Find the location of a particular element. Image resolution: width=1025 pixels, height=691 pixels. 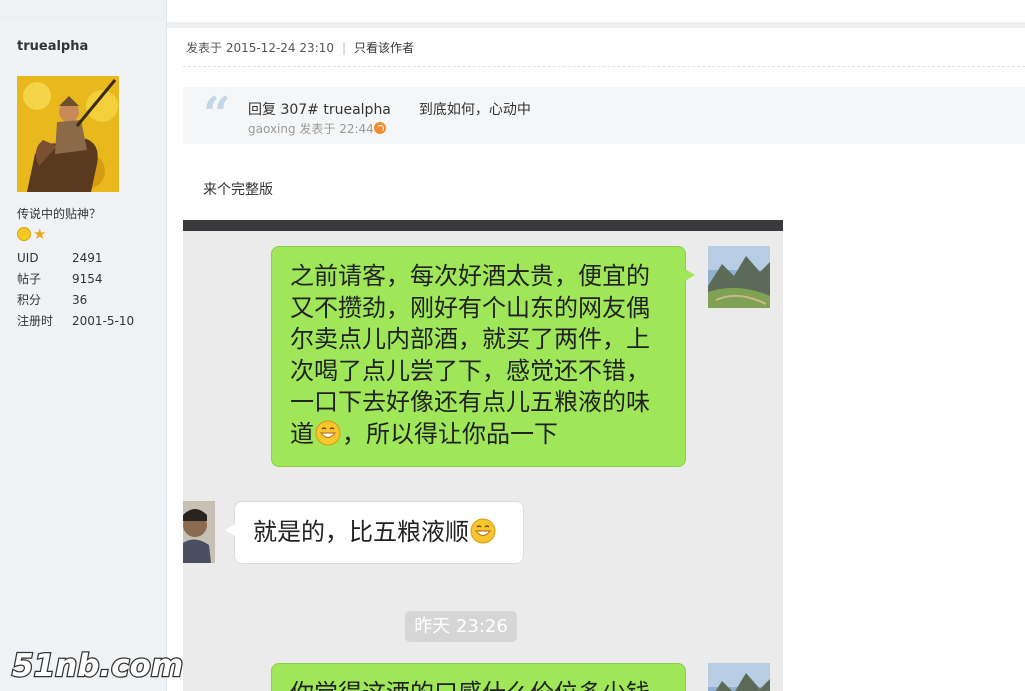

chat-top-bar is located at coordinates (483, 225).